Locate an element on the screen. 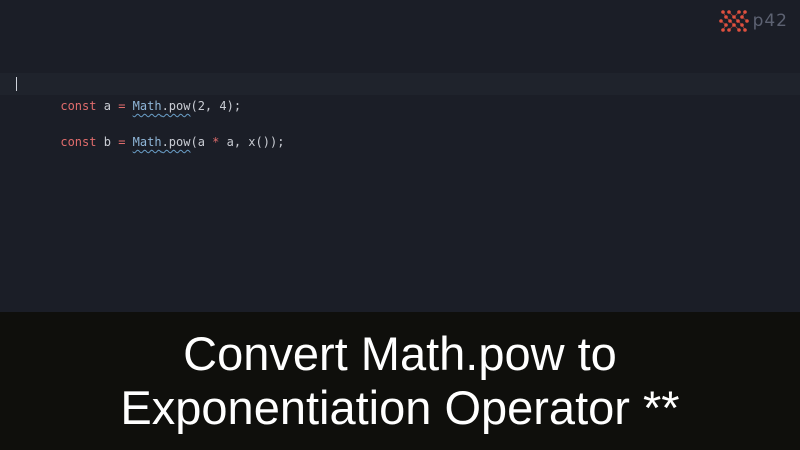  call-arguments-close: a, x()); is located at coordinates (252, 142).